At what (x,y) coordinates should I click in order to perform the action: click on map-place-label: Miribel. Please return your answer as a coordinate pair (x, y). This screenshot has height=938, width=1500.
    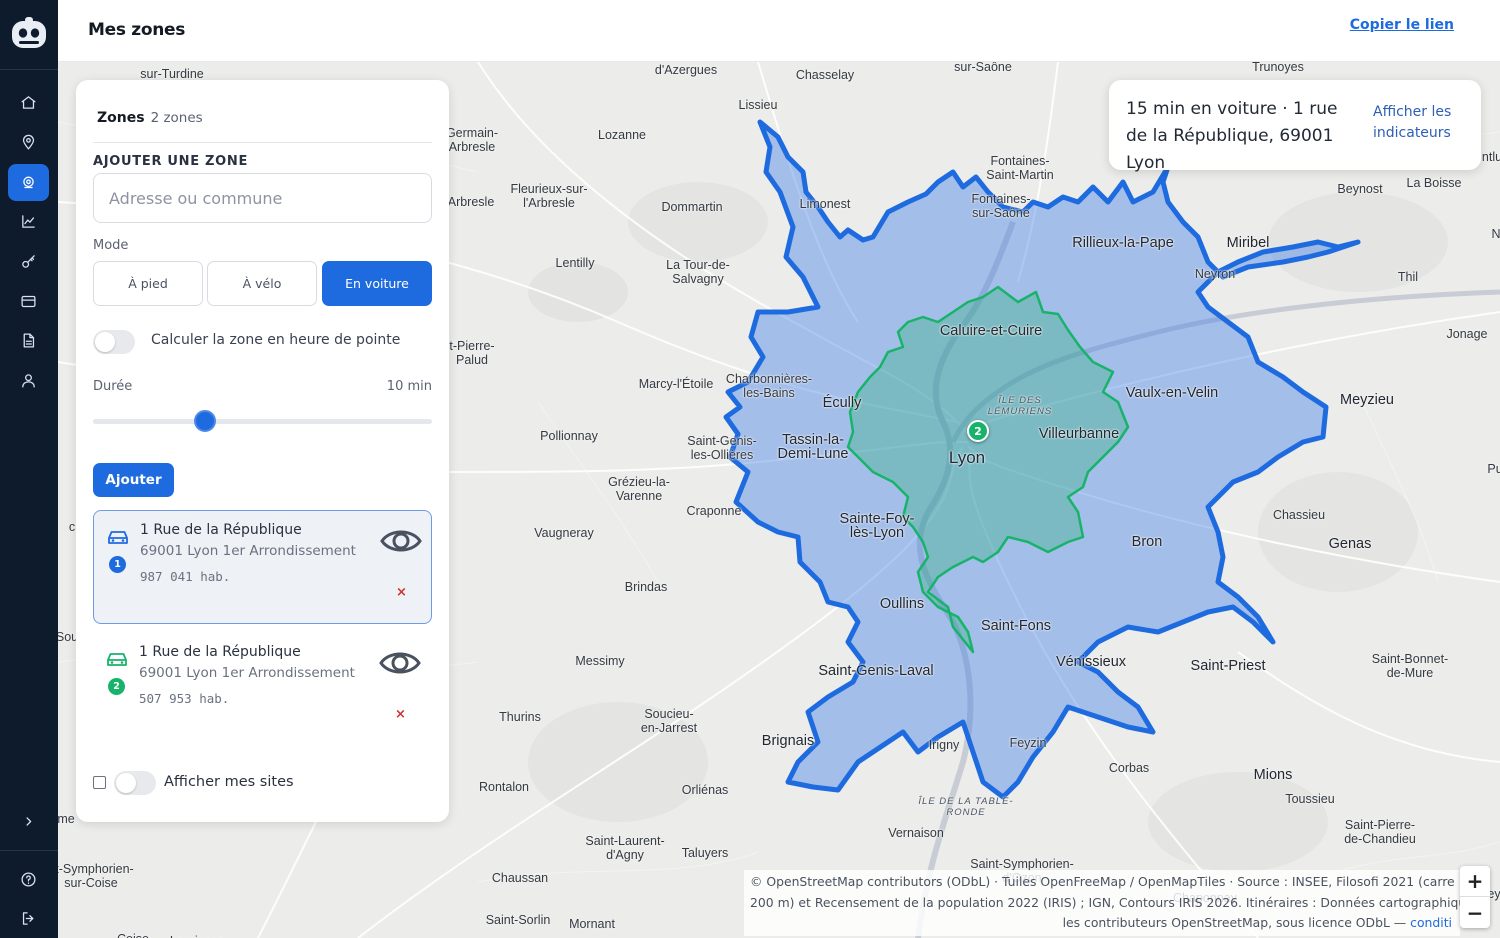
    Looking at the image, I should click on (1248, 243).